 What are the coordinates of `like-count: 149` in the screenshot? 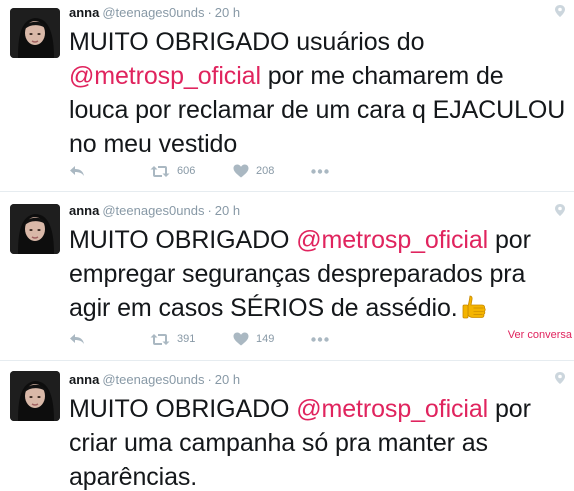 It's located at (265, 339).